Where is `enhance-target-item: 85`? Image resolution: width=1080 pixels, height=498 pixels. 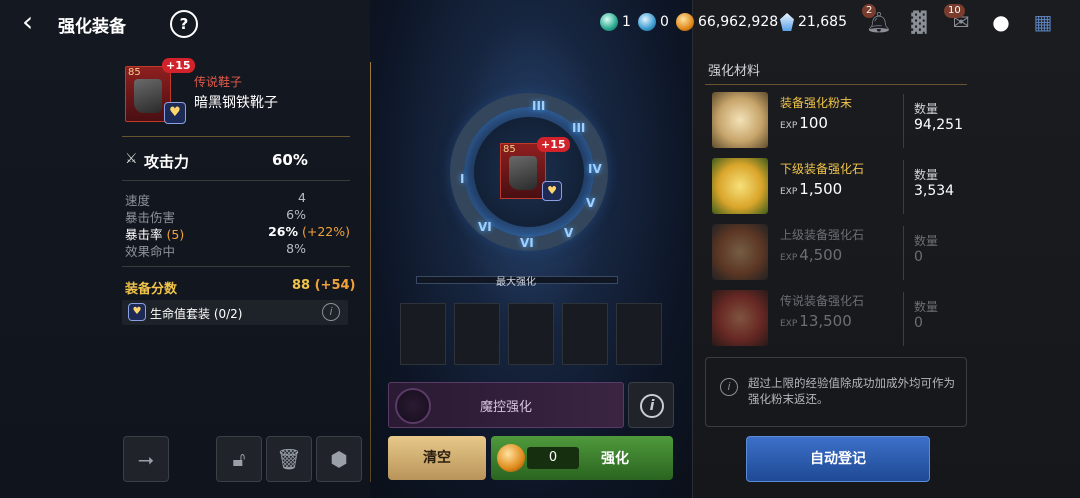 enhance-target-item: 85 is located at coordinates (523, 171).